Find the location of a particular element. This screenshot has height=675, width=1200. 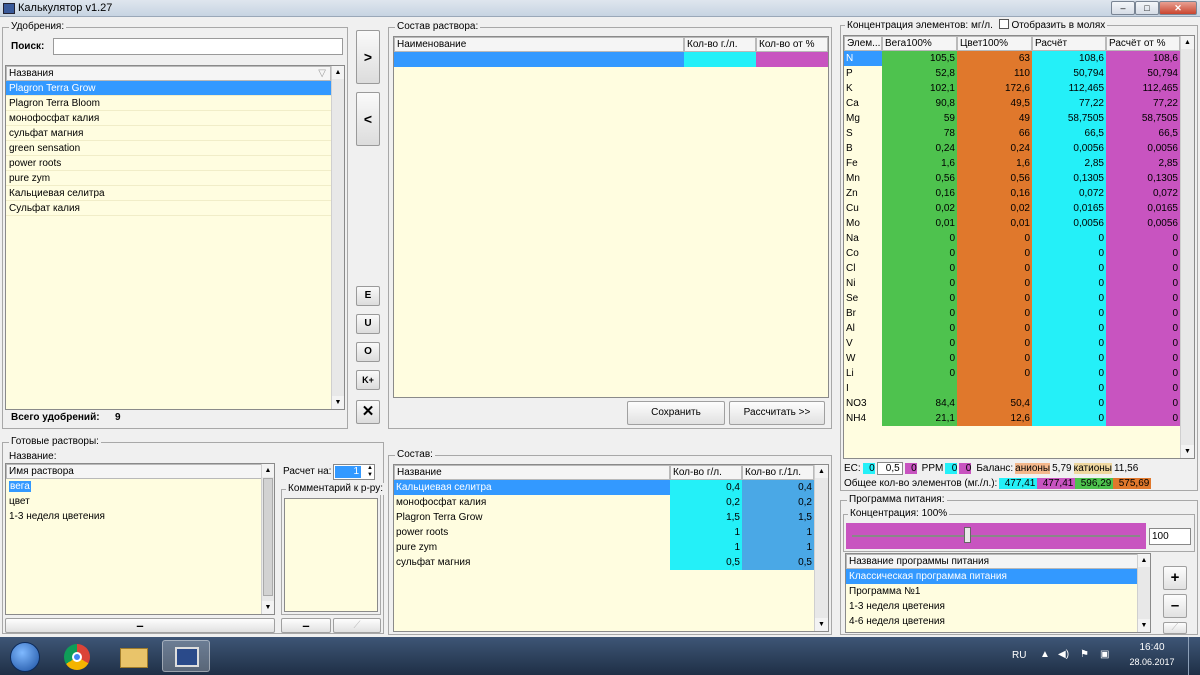

minimize-button: – is located at coordinates (1123, 8).